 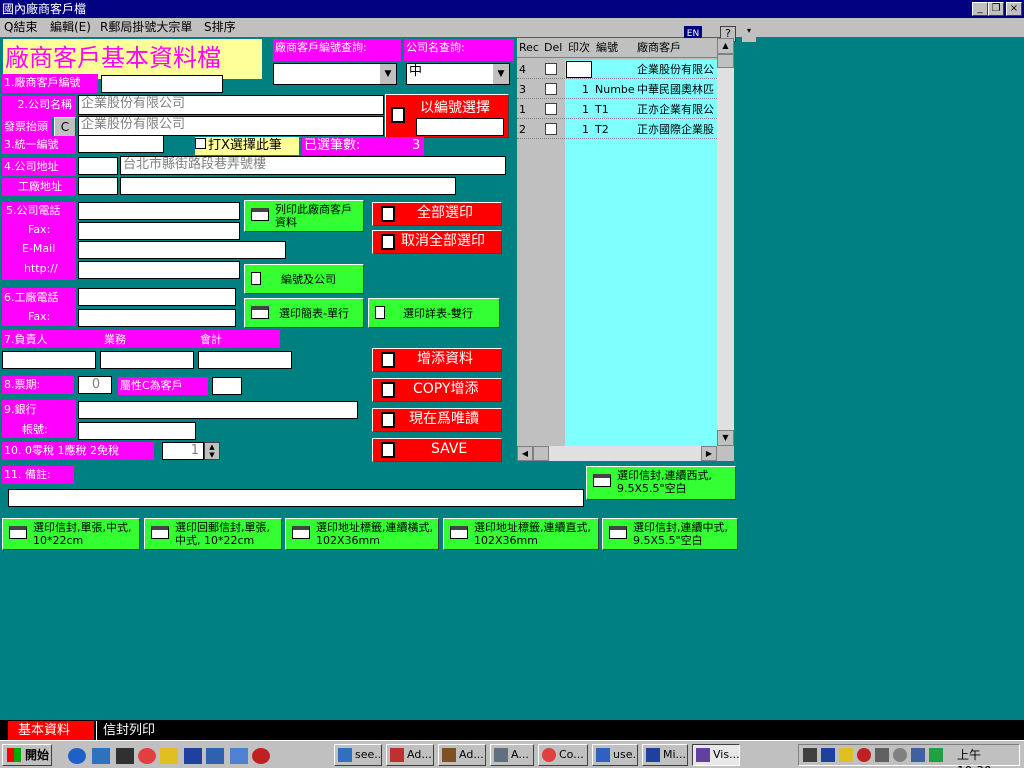 What do you see at coordinates (661, 483) in the screenshot?
I see `envelope-western-button: 選印信封,連續西式, 9.5X5.5"空白` at bounding box center [661, 483].